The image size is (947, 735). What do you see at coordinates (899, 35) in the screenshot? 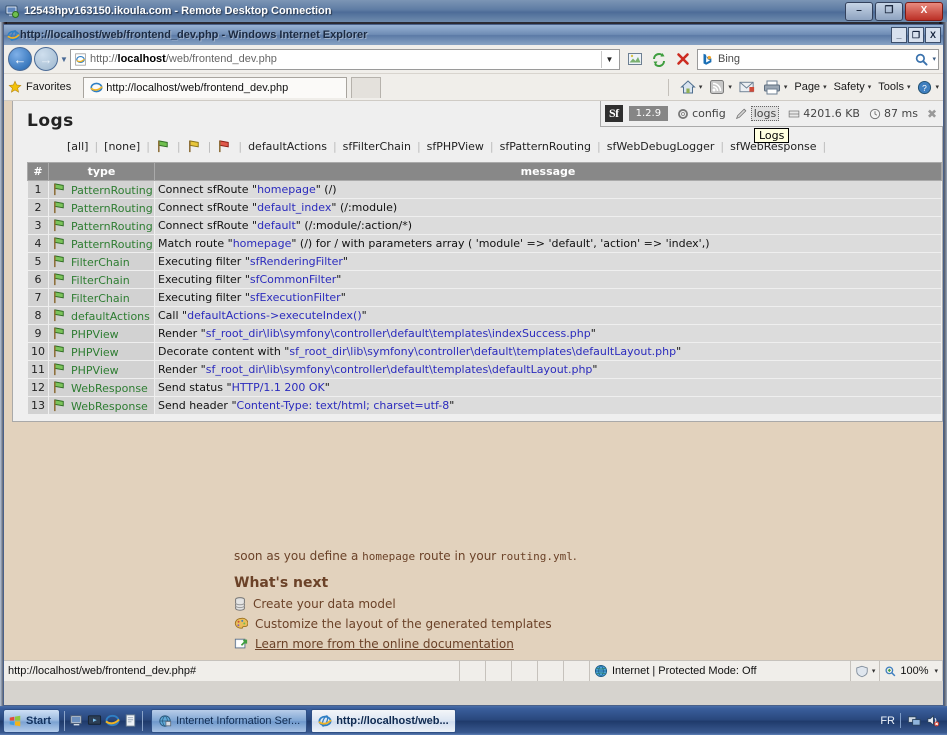
I see `browser-minimize-button: _` at bounding box center [899, 35].